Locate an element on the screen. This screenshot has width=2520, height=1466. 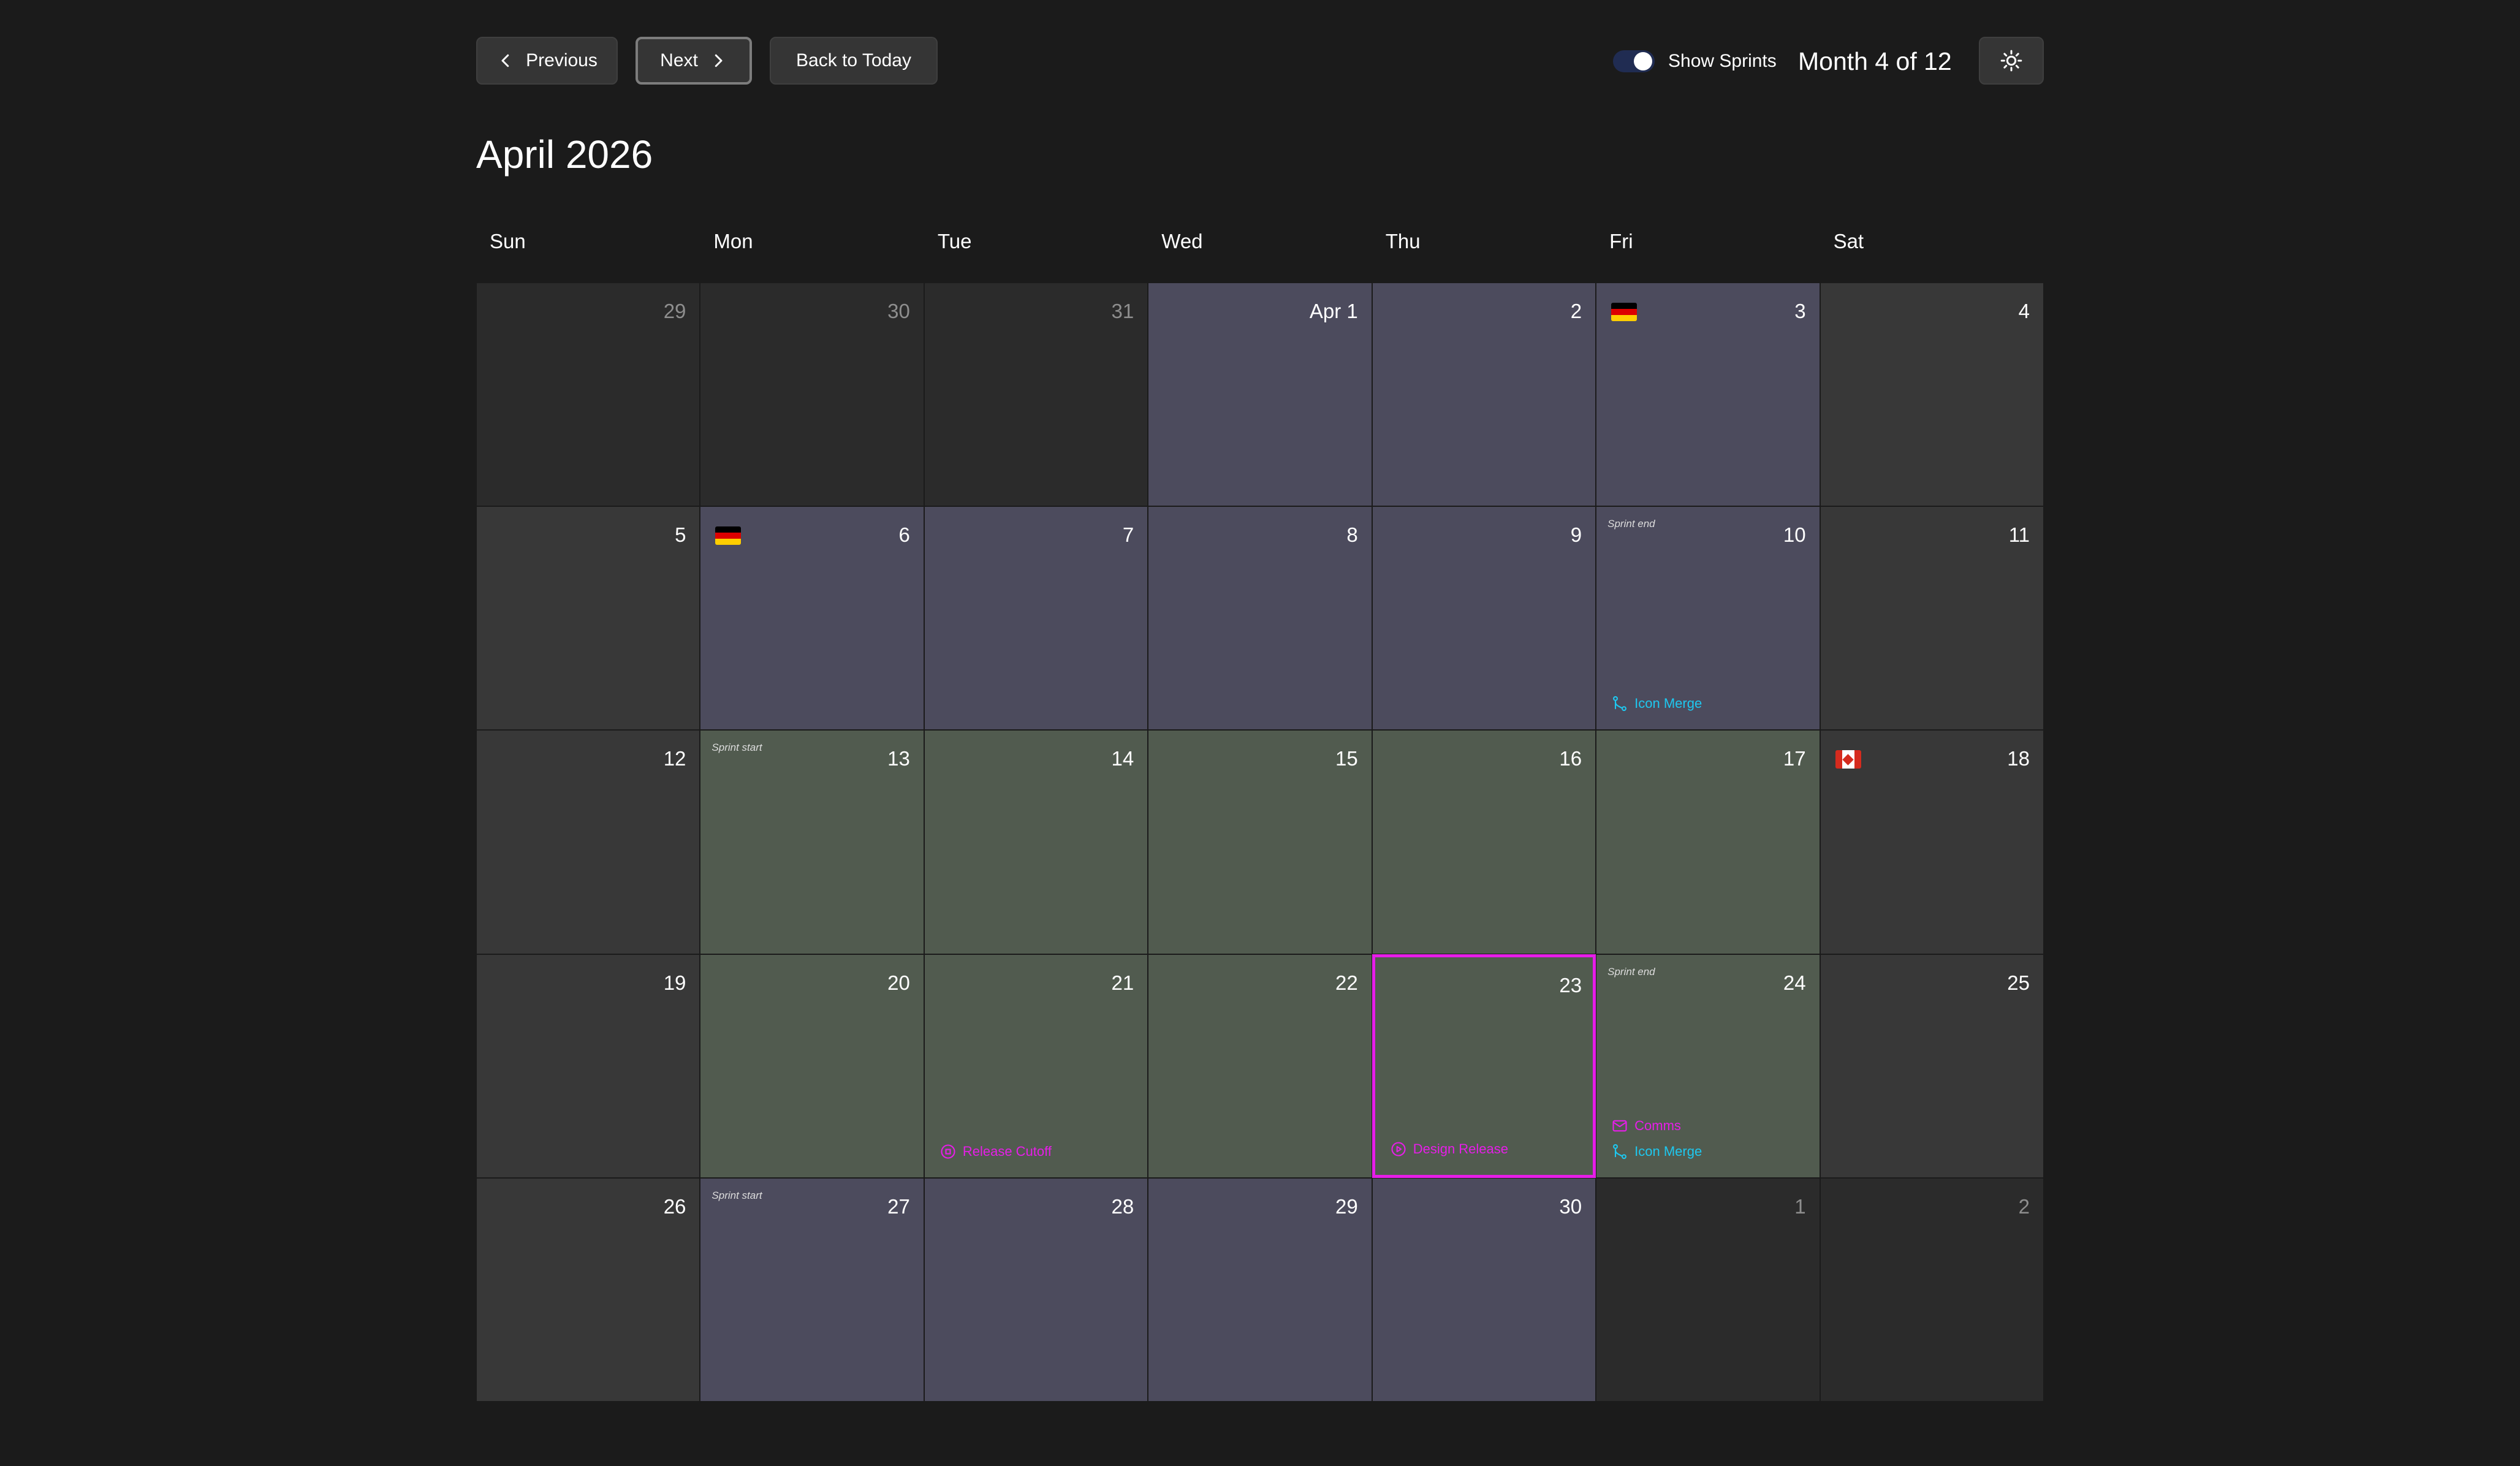
month-counter: Month 4 of 12 is located at coordinates (1875, 61).